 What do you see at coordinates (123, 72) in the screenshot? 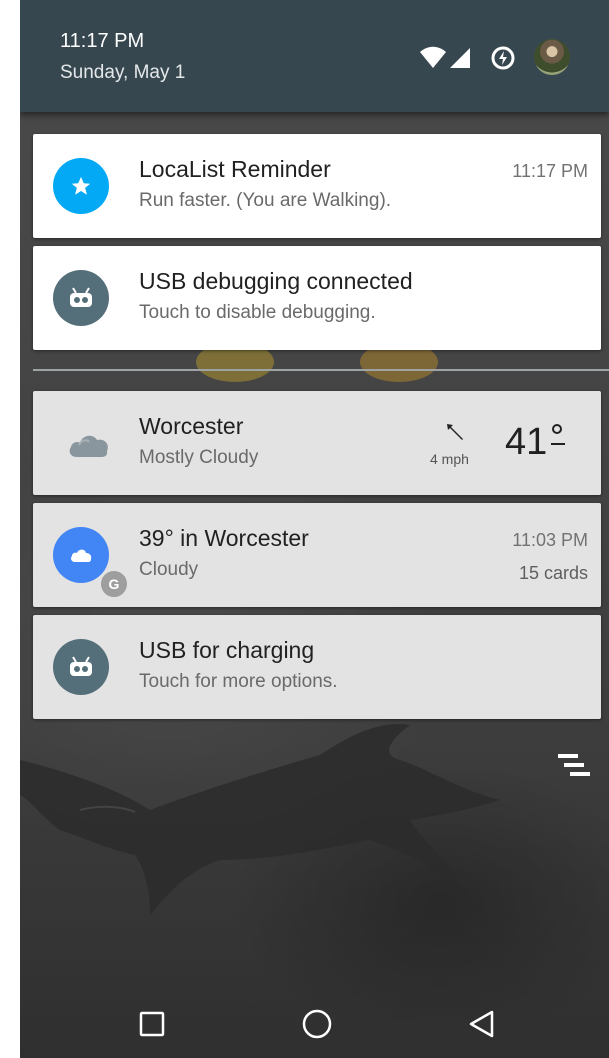
I see `status-date: Sunday, May 1` at bounding box center [123, 72].